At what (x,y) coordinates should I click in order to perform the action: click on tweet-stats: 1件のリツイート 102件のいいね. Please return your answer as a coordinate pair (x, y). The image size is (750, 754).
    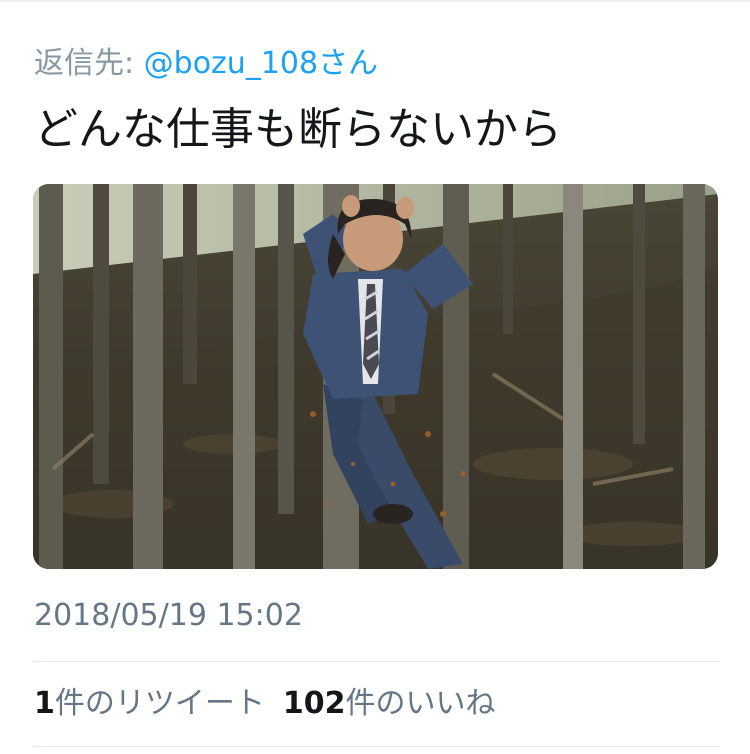
    Looking at the image, I should click on (265, 704).